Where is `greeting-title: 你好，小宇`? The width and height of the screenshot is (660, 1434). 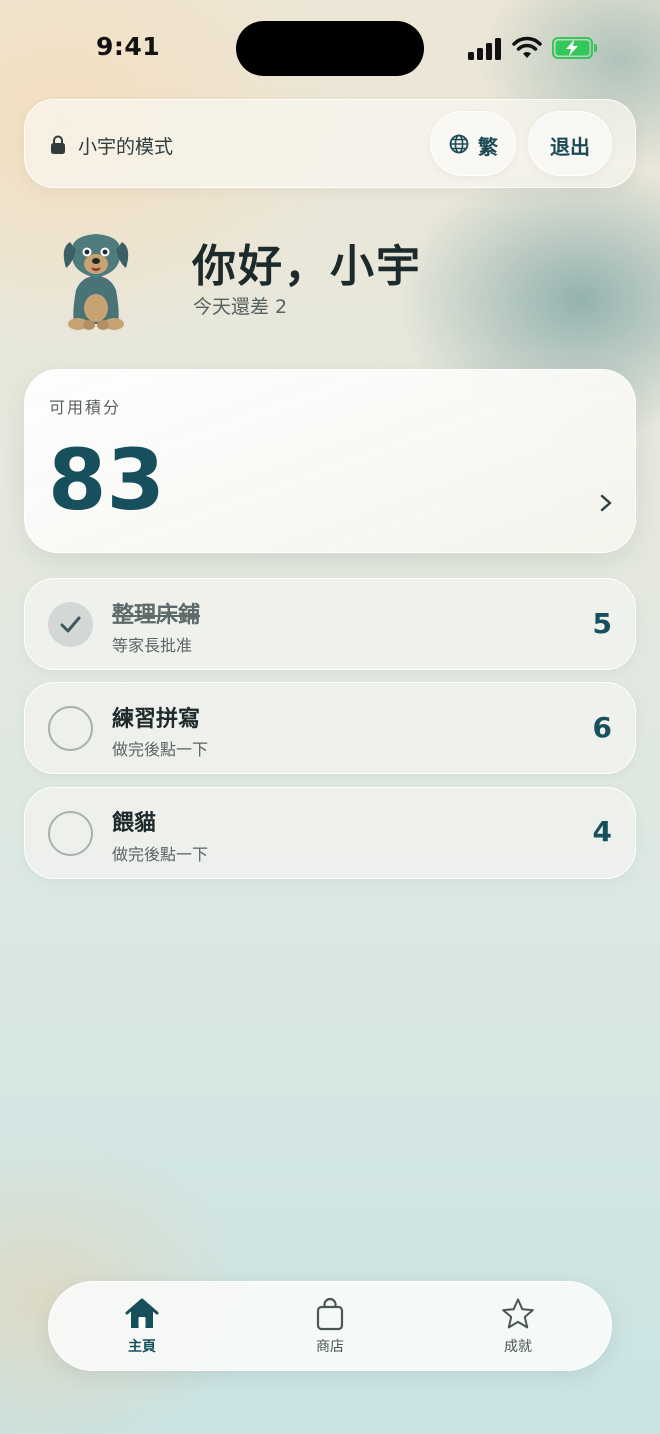
greeting-title: 你好，小宇 is located at coordinates (307, 266).